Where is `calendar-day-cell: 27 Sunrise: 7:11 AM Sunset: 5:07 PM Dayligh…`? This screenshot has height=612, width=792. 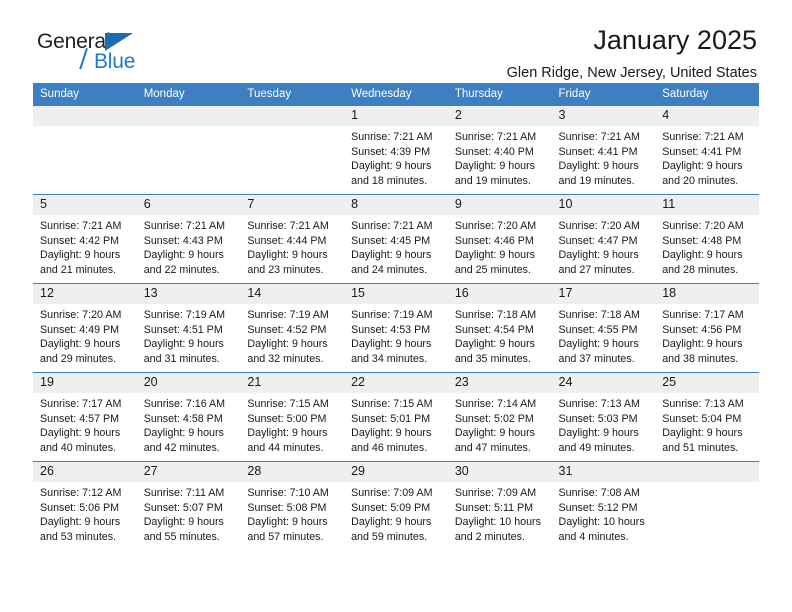
calendar-day-cell: 27 Sunrise: 7:11 AM Sunset: 5:07 PM Dayligh… is located at coordinates (188, 505).